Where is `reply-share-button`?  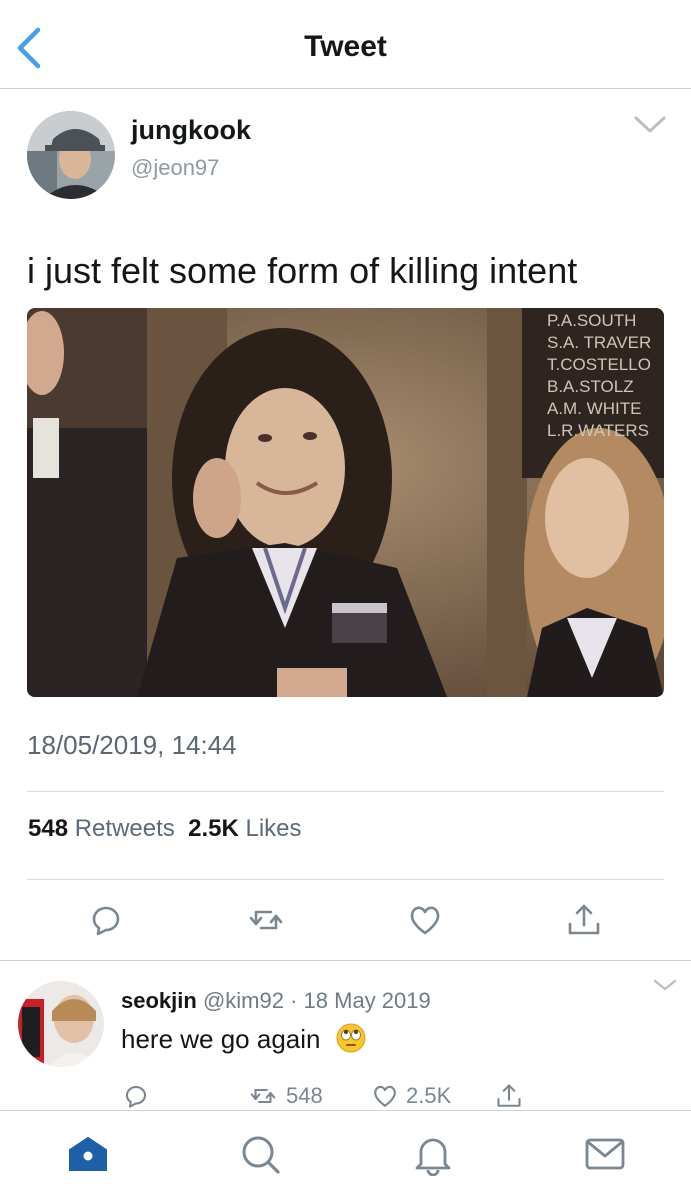
reply-share-button is located at coordinates (509, 1096).